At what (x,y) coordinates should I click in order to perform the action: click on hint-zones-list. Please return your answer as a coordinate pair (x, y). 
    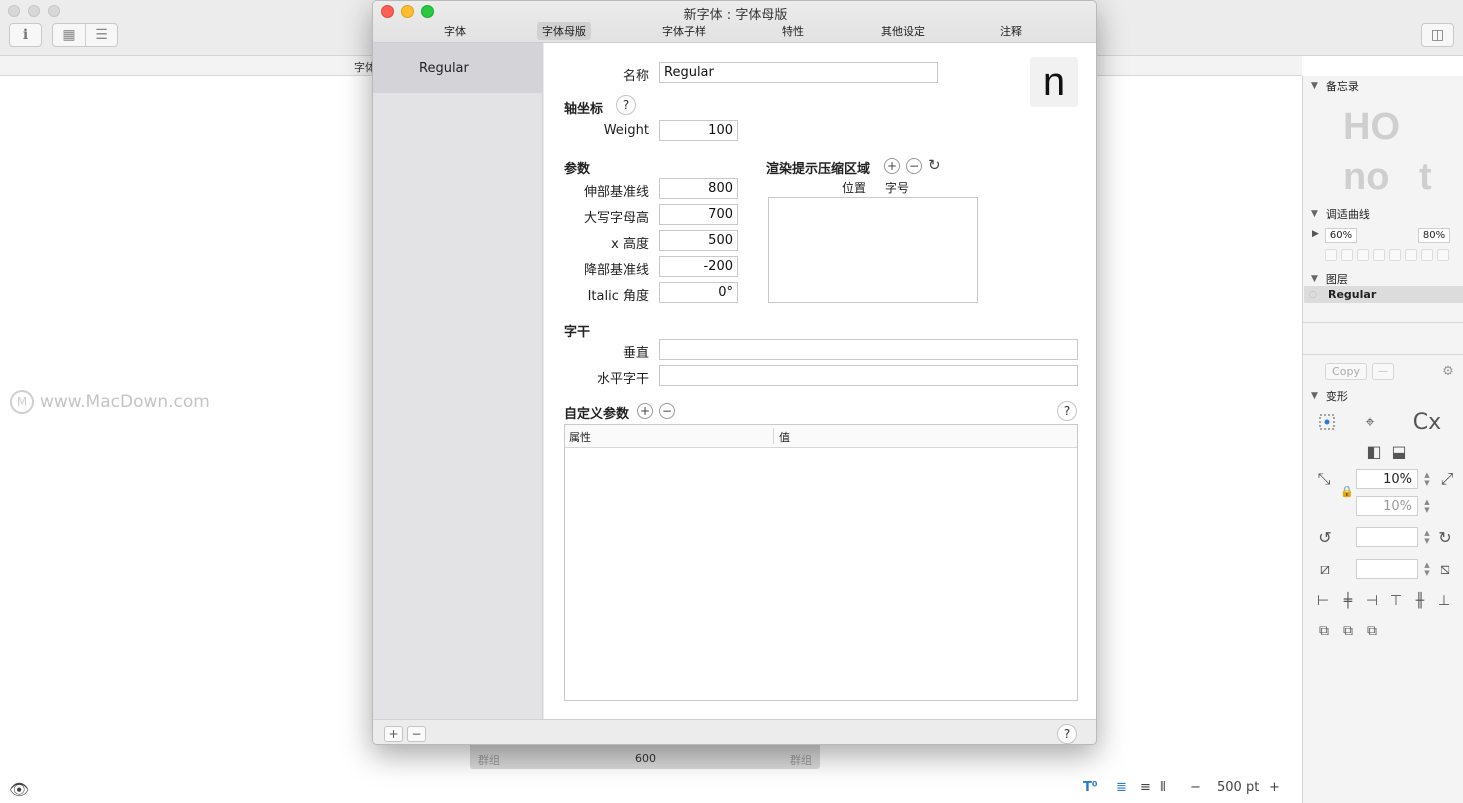
    Looking at the image, I should click on (873, 250).